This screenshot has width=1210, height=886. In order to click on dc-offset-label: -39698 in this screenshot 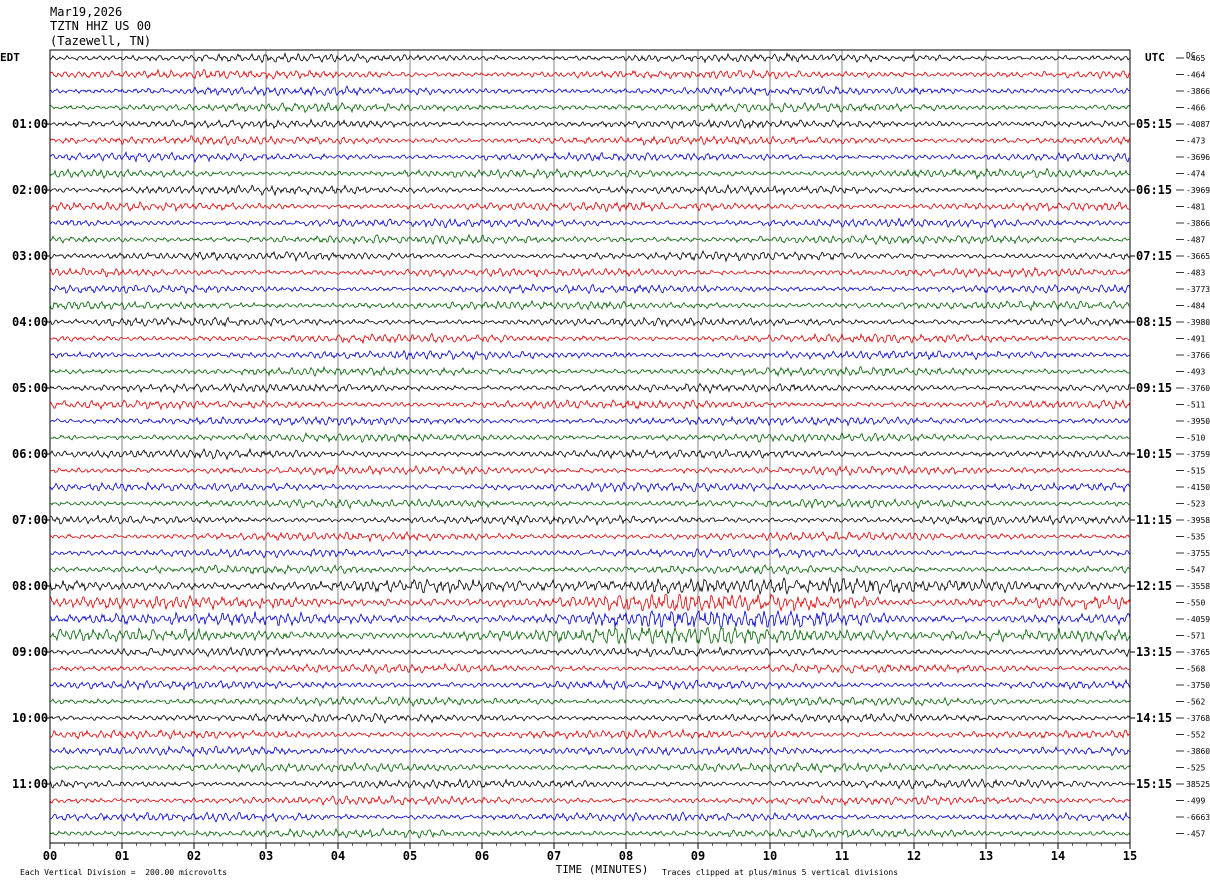, I will do `click(1198, 190)`.